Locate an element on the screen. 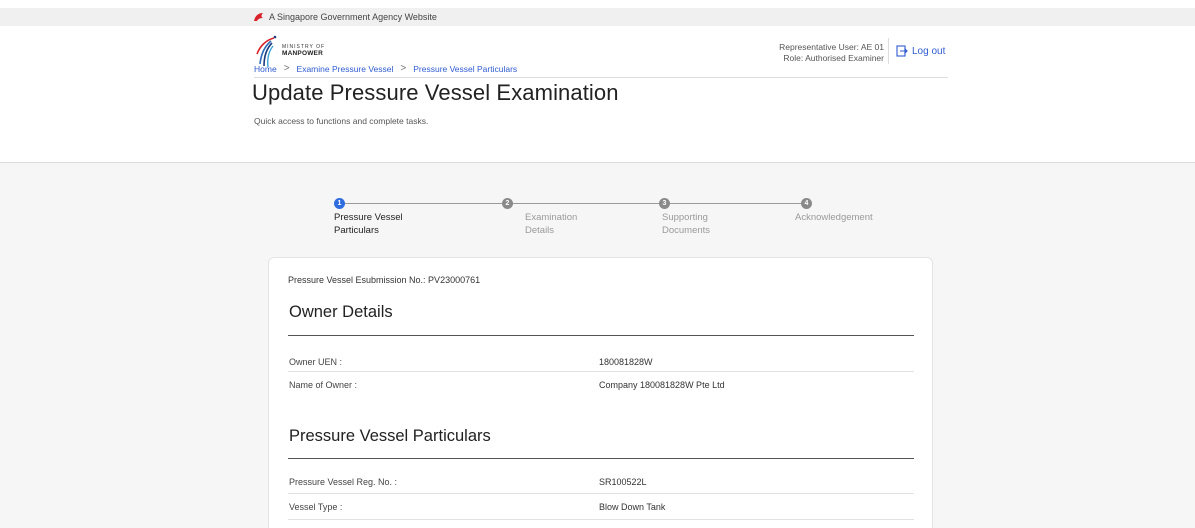 The height and width of the screenshot is (528, 1195). owner-uen-value: 180081828W is located at coordinates (626, 362).